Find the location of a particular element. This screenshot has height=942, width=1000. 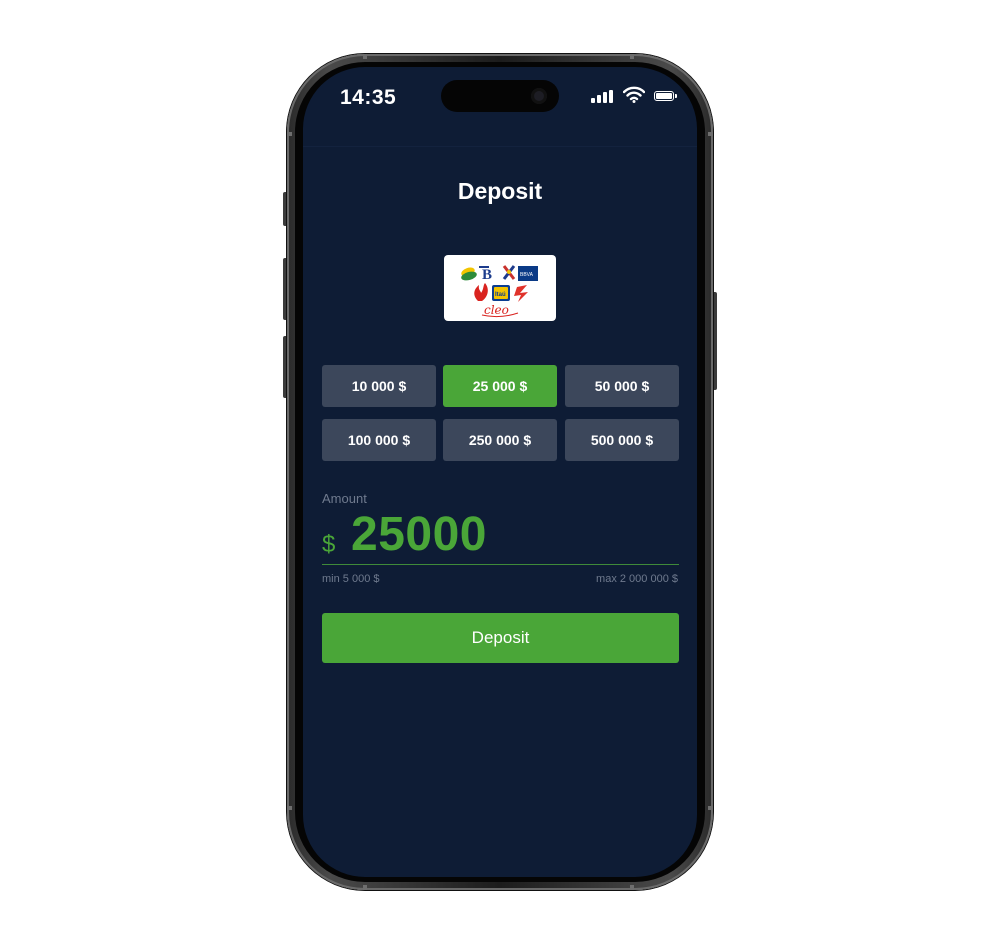

deposit-button: Deposit is located at coordinates (500, 638).